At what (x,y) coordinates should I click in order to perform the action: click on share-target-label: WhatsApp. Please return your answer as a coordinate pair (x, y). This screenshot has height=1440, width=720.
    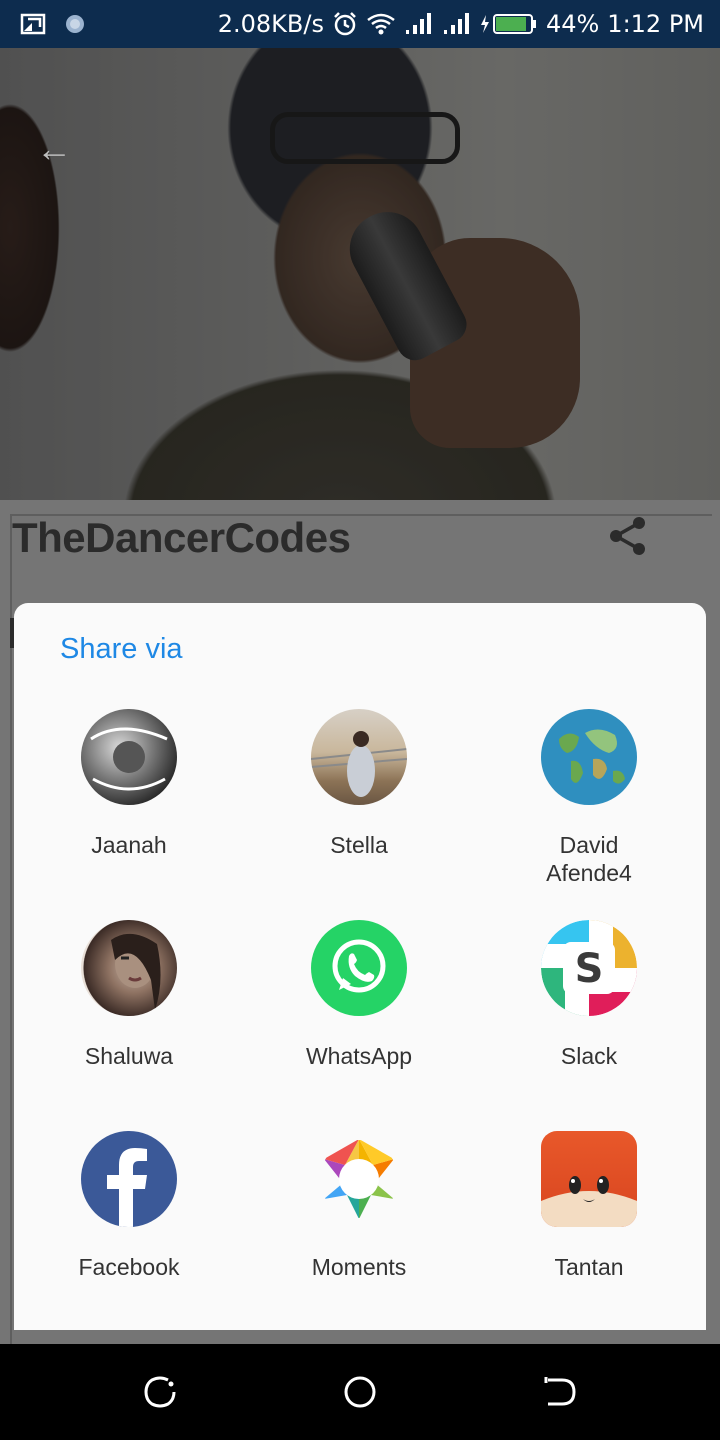
    Looking at the image, I should click on (359, 1056).